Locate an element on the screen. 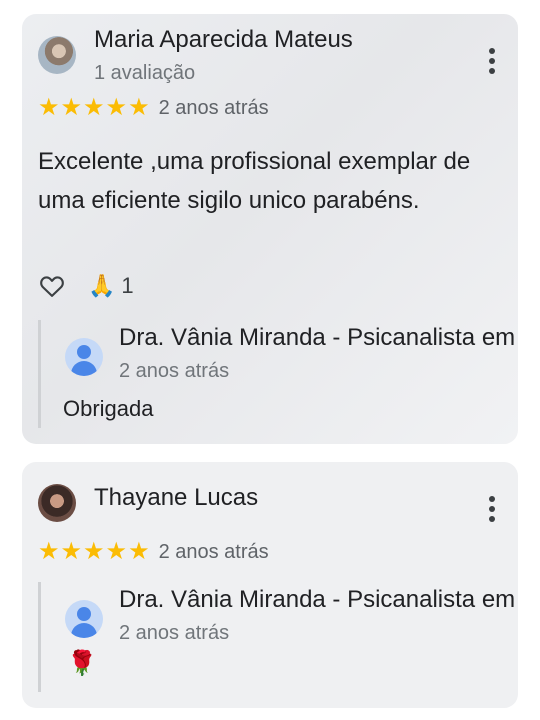 The width and height of the screenshot is (540, 720). reply-text: Obrigada is located at coordinates (108, 408).